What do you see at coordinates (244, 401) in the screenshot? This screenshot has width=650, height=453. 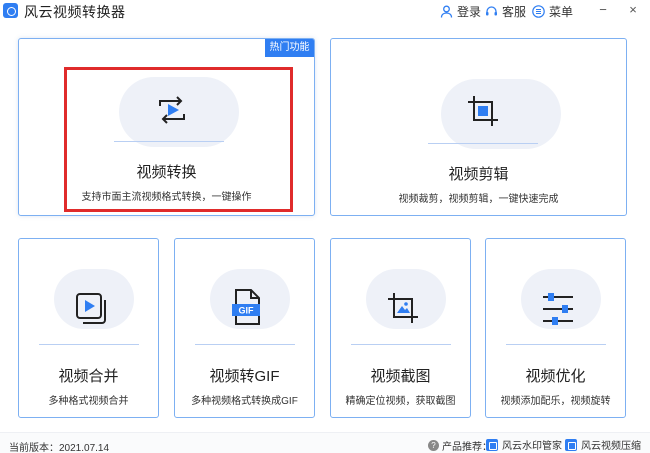 I see `card-description: 多种视频格式转换成GIF` at bounding box center [244, 401].